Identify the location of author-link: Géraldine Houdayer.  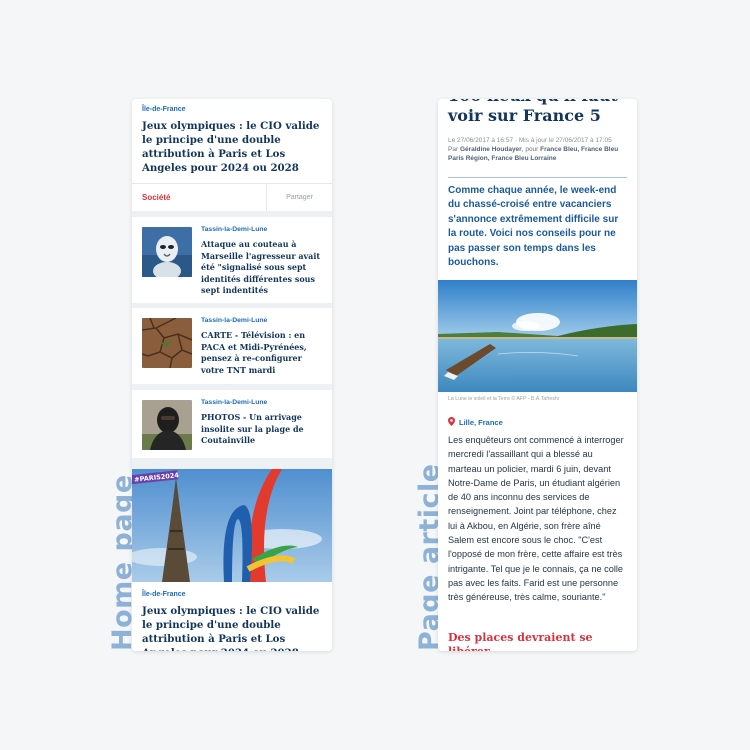
(491, 149).